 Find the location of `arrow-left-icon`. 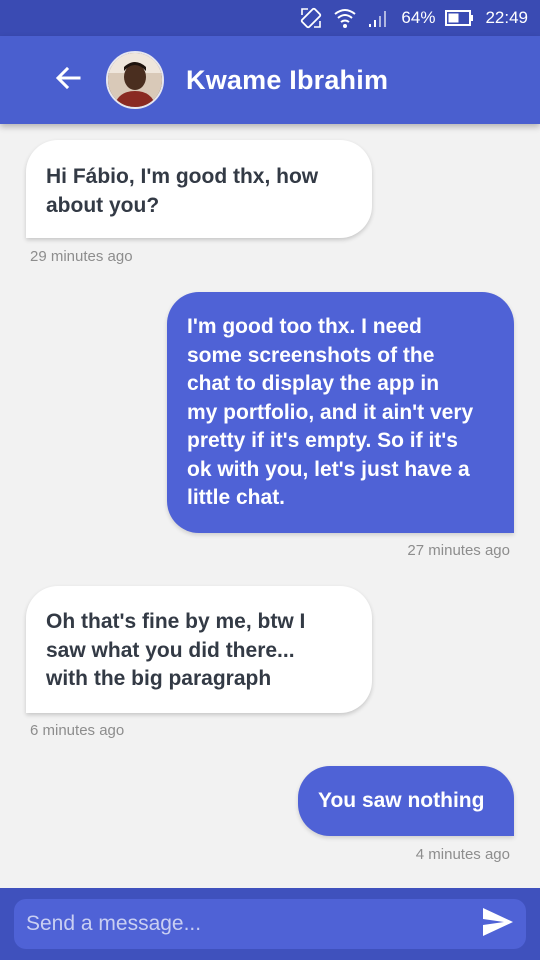

arrow-left-icon is located at coordinates (68, 80).